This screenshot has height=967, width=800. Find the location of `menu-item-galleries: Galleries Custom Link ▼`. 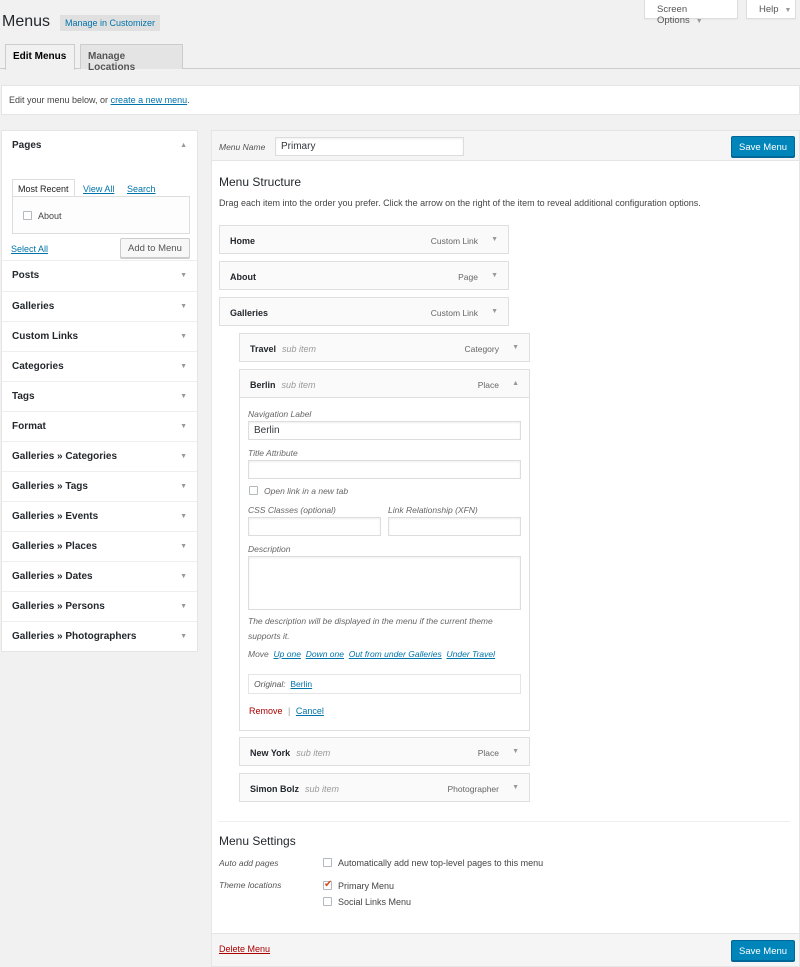

menu-item-galleries: Galleries Custom Link ▼ is located at coordinates (364, 311).